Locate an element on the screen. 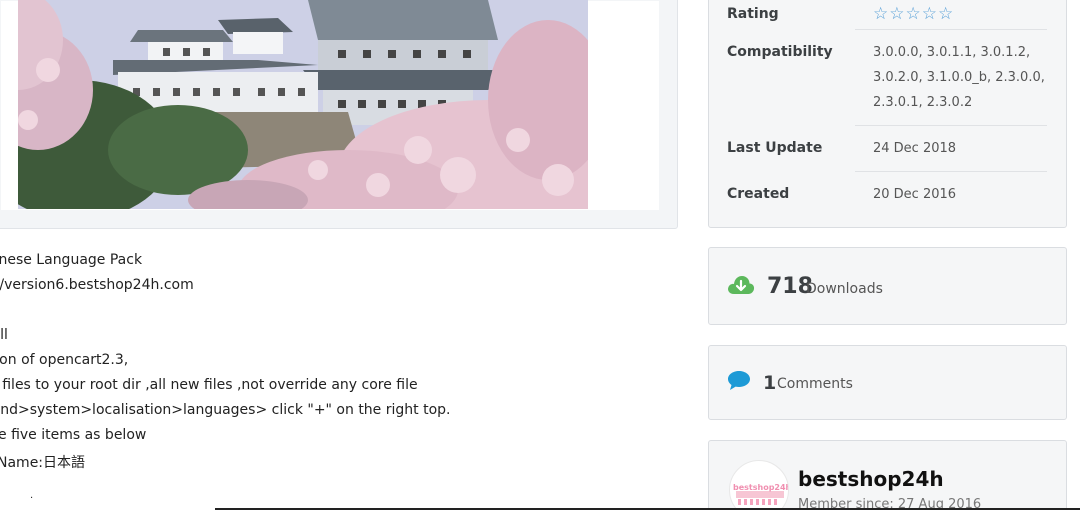 The width and height of the screenshot is (1080, 510). cloud-download-icon is located at coordinates (741, 287).